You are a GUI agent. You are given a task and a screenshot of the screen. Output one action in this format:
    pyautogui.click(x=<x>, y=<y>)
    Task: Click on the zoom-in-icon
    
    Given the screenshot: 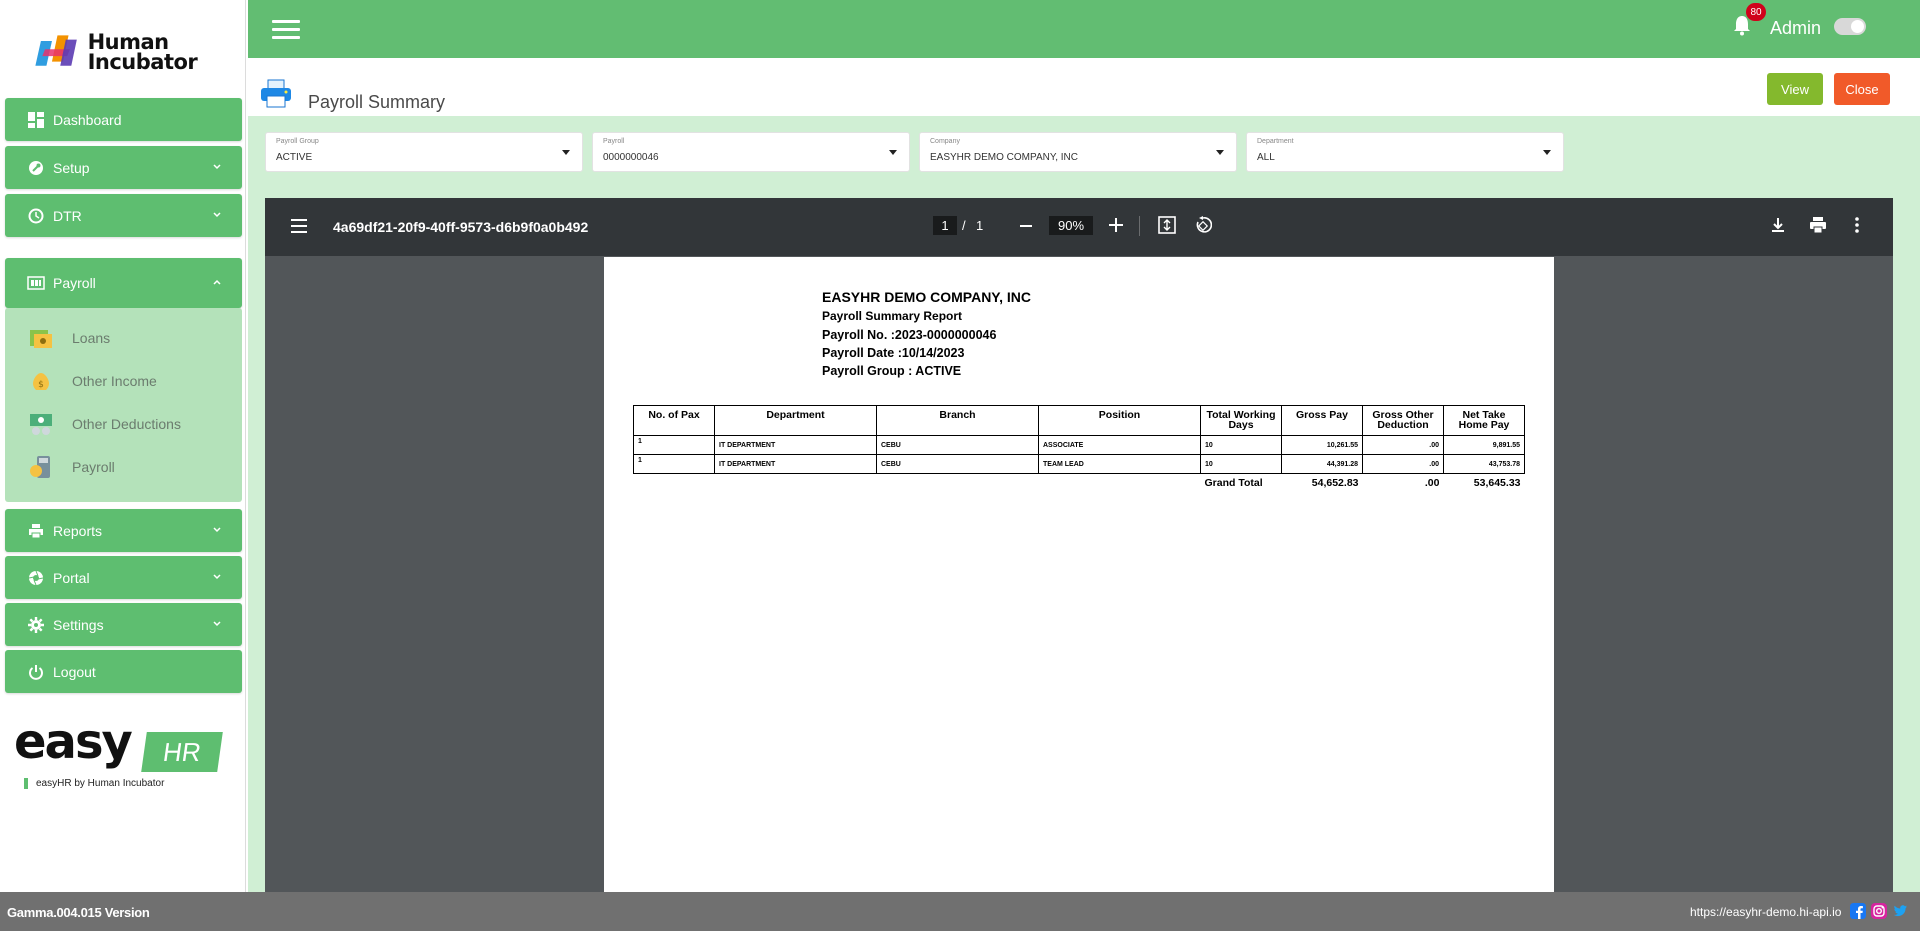 What is the action you would take?
    pyautogui.click(x=1116, y=225)
    